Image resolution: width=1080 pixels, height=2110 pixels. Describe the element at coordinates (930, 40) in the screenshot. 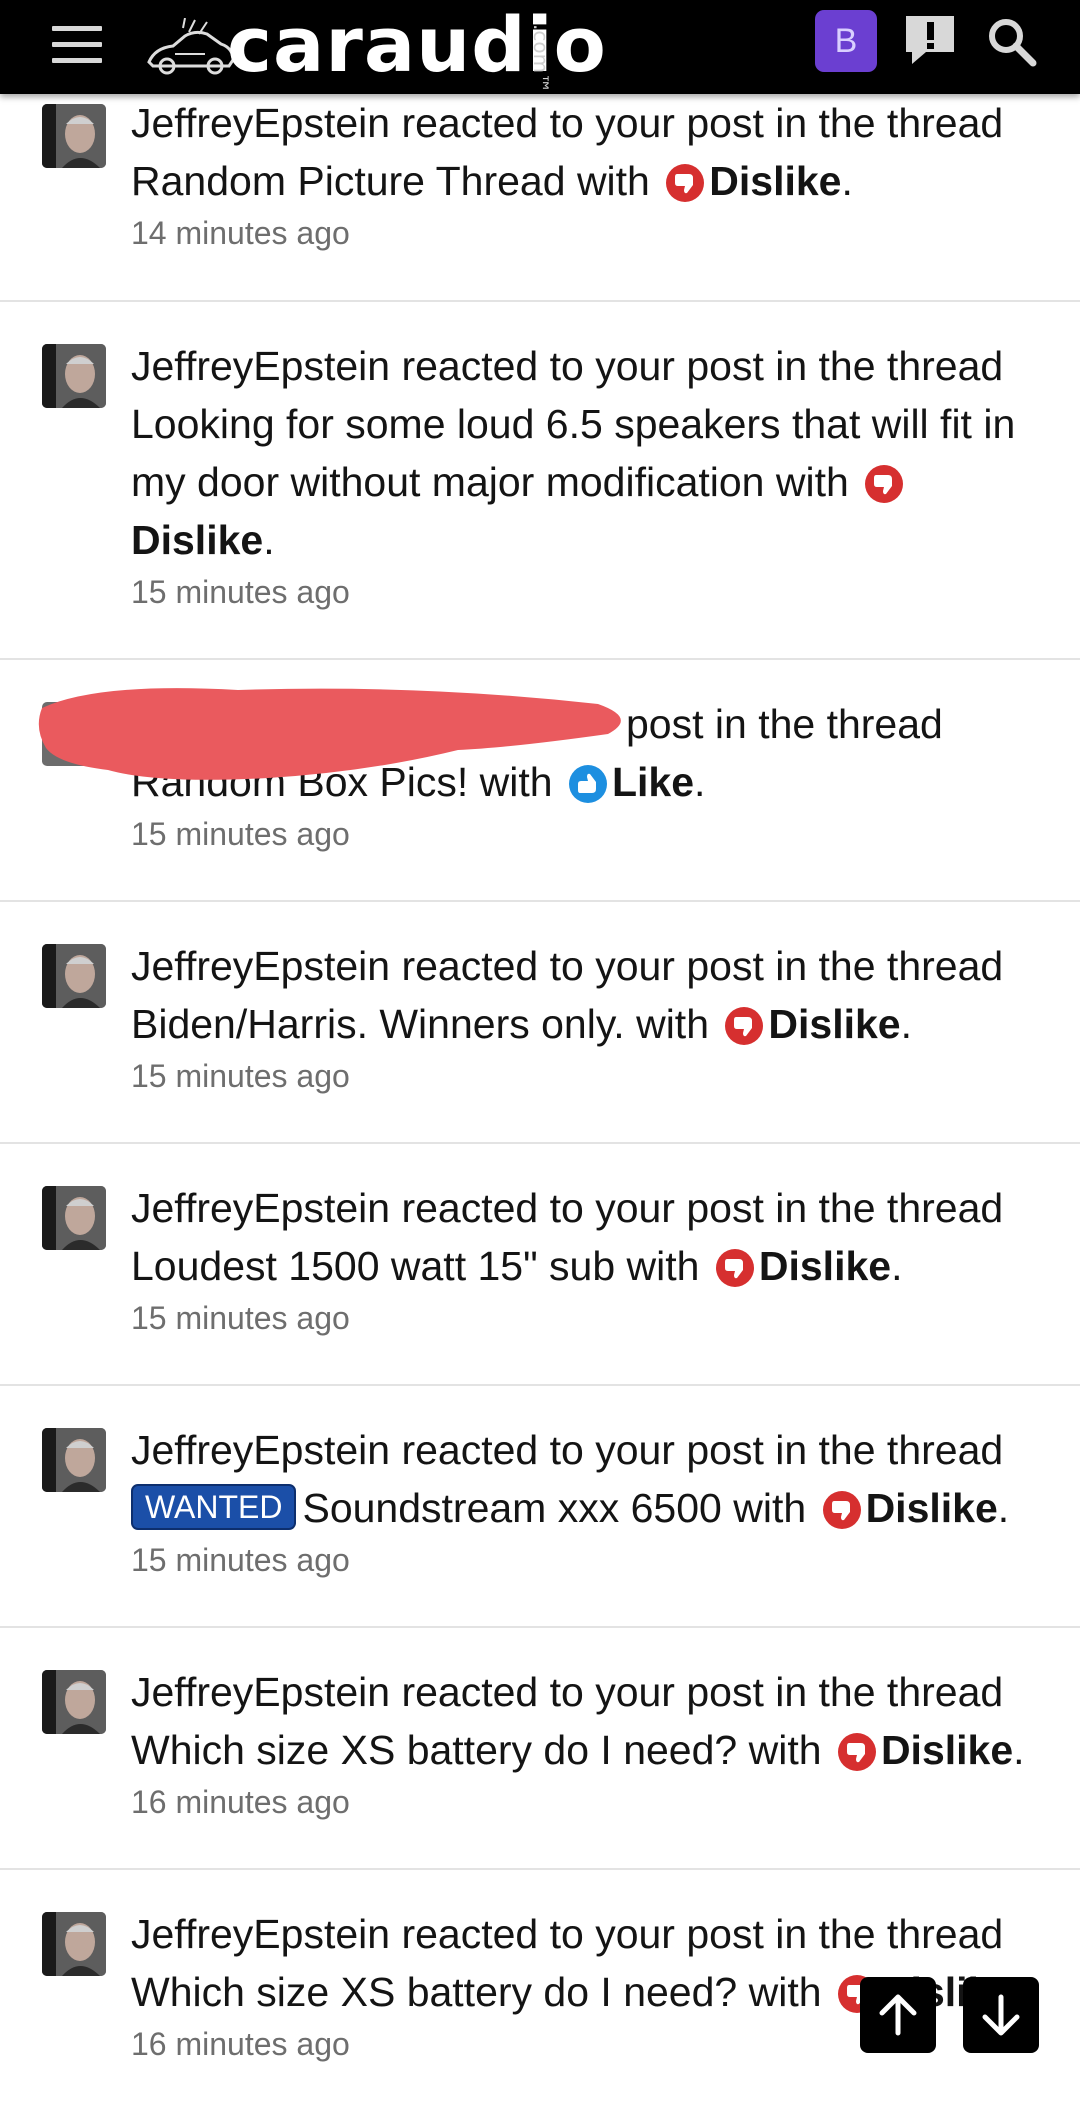

I see `alert-bubble-icon` at that location.